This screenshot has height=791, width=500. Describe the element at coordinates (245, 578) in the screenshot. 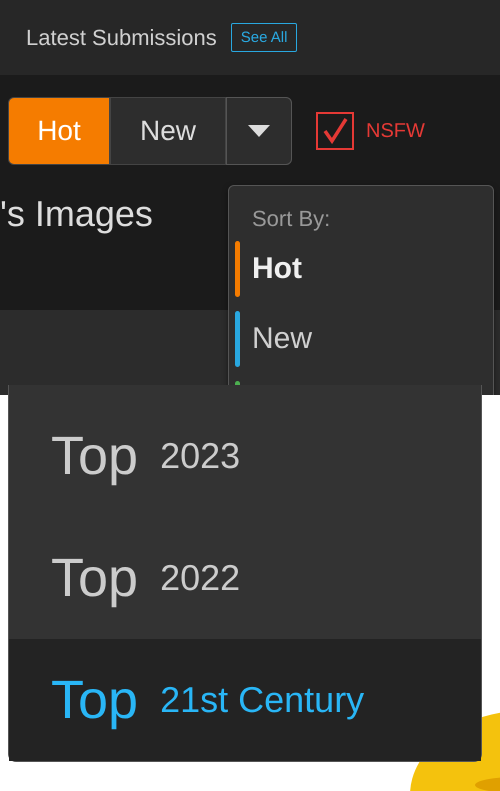

I see `menu-row: Top 2022` at that location.